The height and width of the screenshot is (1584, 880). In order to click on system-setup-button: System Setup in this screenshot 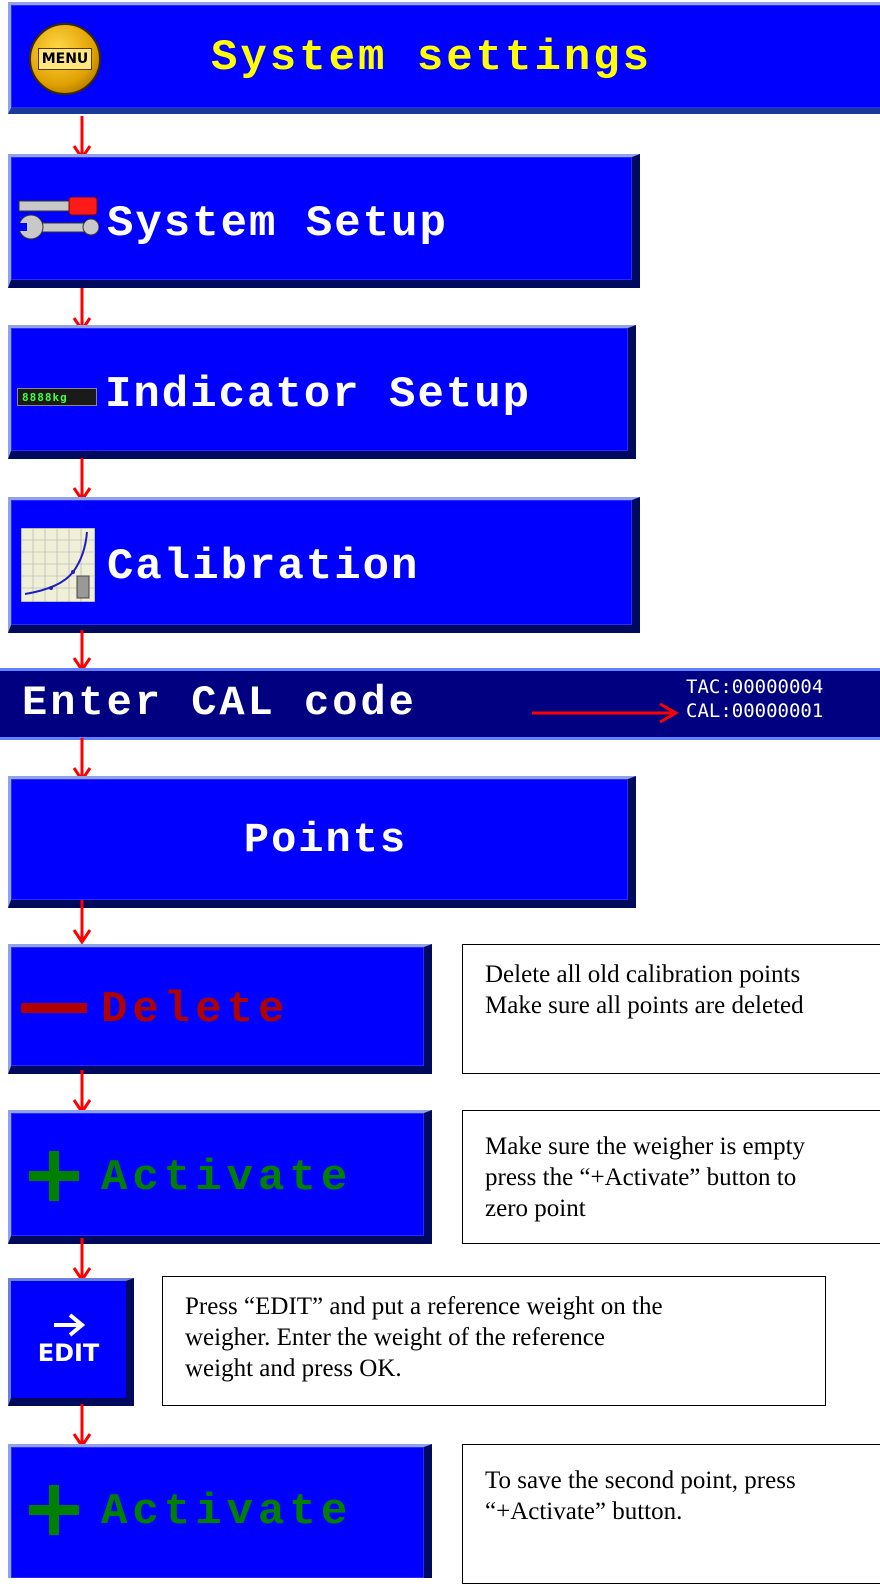, I will do `click(324, 221)`.